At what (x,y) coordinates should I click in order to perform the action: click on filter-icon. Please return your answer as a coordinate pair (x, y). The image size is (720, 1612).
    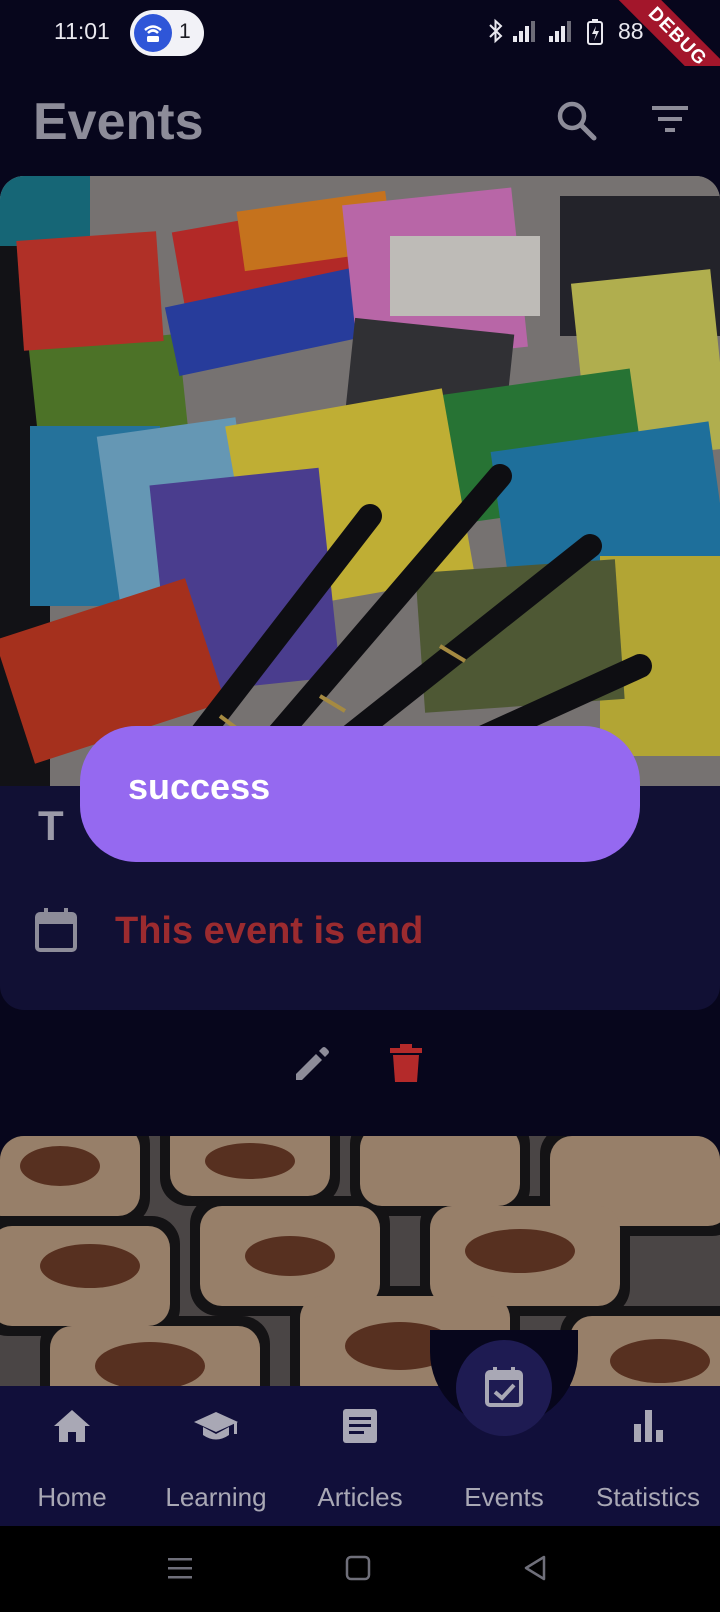
    Looking at the image, I should click on (672, 120).